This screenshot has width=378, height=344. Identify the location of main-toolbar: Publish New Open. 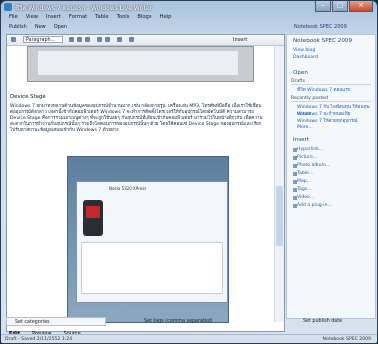
(35, 28).